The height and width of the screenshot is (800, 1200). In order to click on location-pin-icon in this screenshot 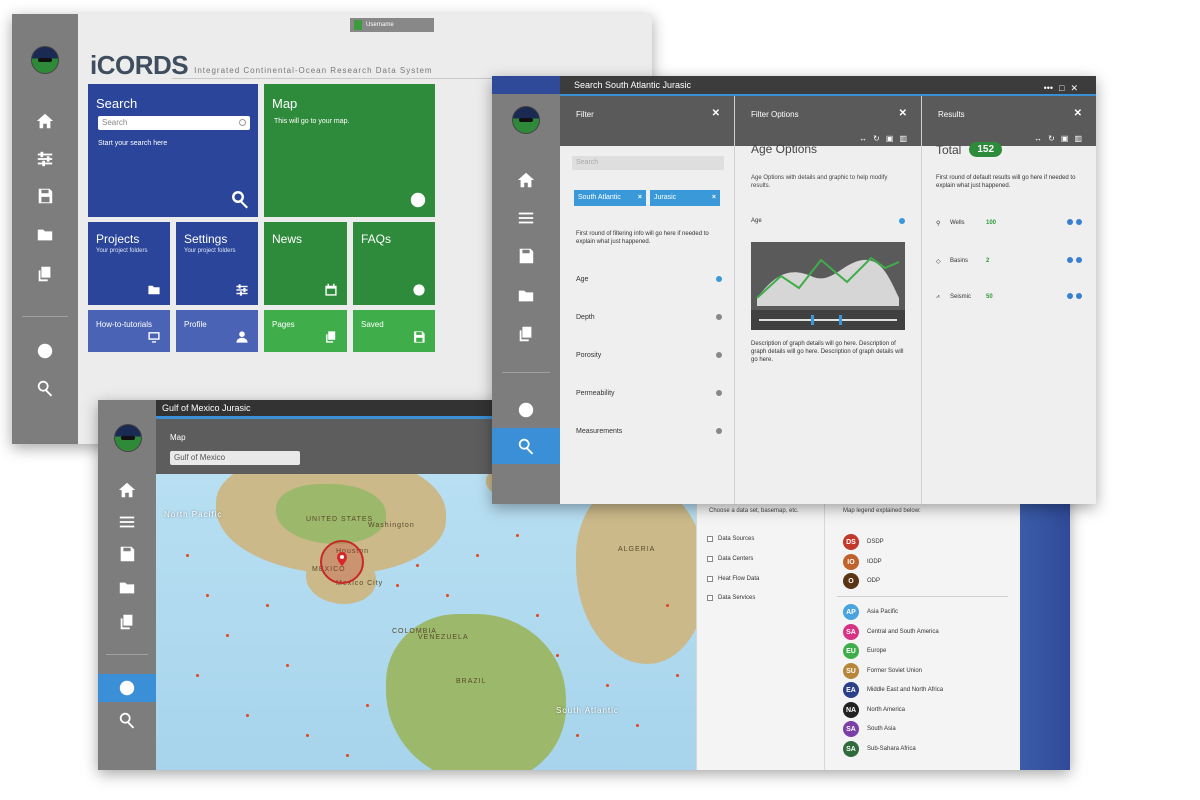, I will do `click(342, 559)`.